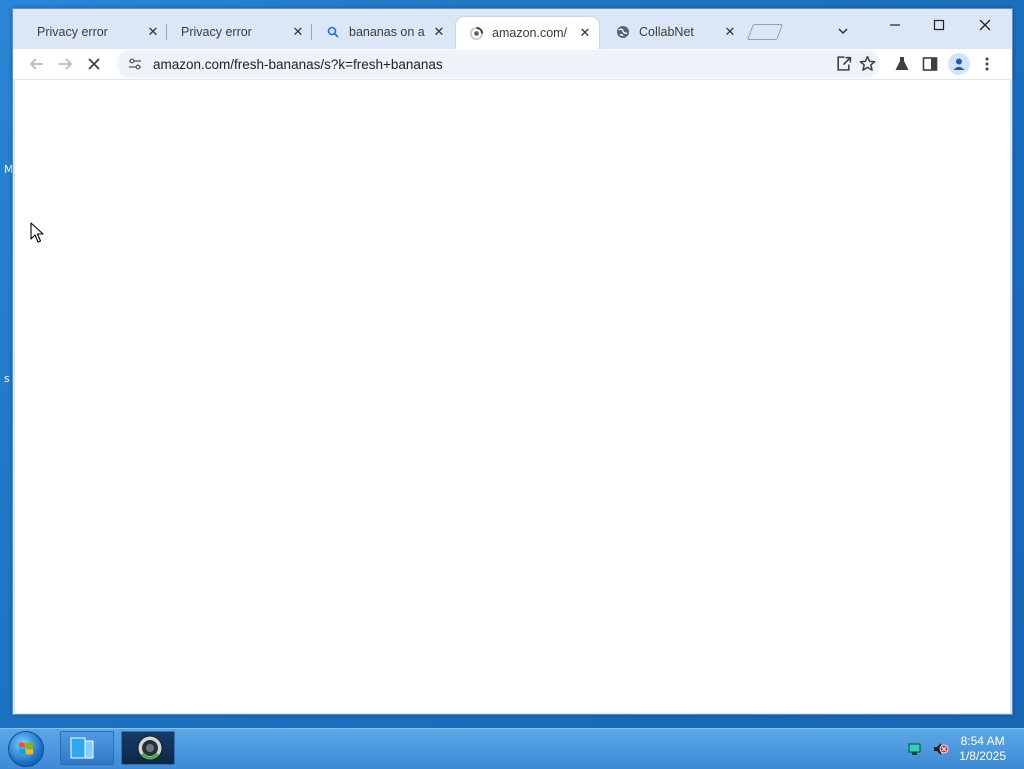  I want to click on volume-muted-icon, so click(941, 751).